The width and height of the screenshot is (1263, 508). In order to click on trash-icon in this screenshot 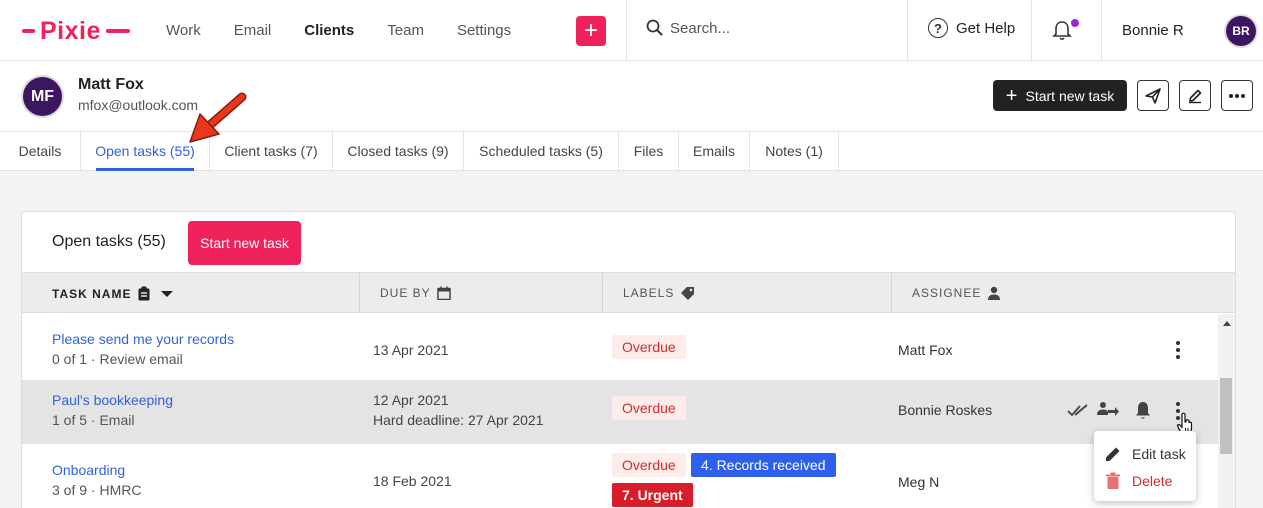, I will do `click(1113, 480)`.